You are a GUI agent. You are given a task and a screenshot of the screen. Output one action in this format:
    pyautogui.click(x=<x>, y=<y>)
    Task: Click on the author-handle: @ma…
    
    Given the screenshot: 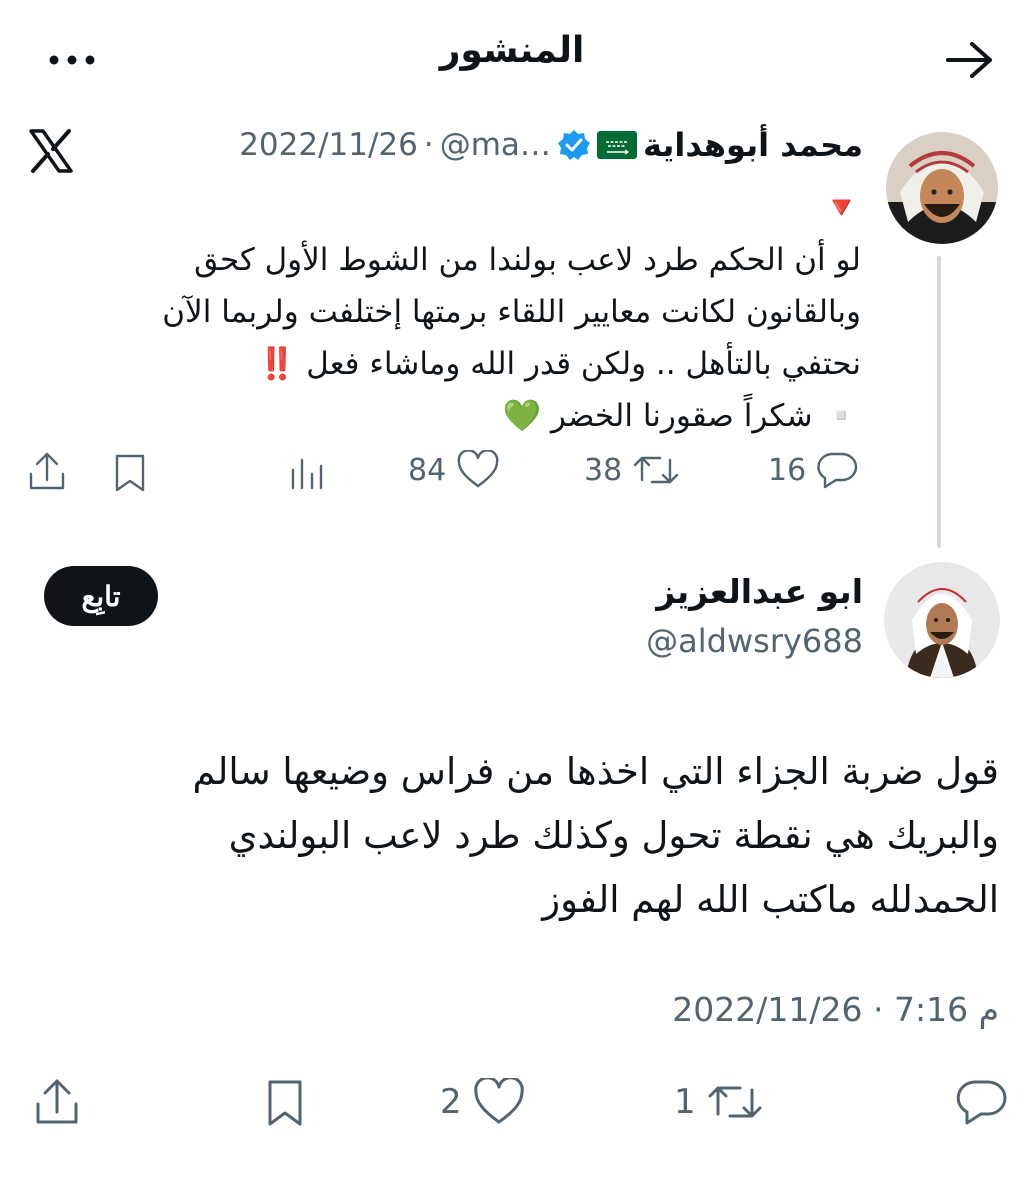 What is the action you would take?
    pyautogui.click(x=495, y=145)
    